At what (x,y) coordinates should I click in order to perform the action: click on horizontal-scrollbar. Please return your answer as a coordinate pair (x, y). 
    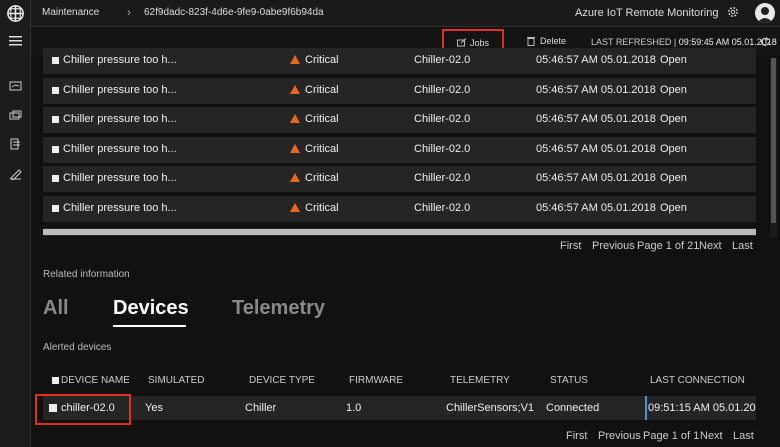
    Looking at the image, I should click on (399, 232).